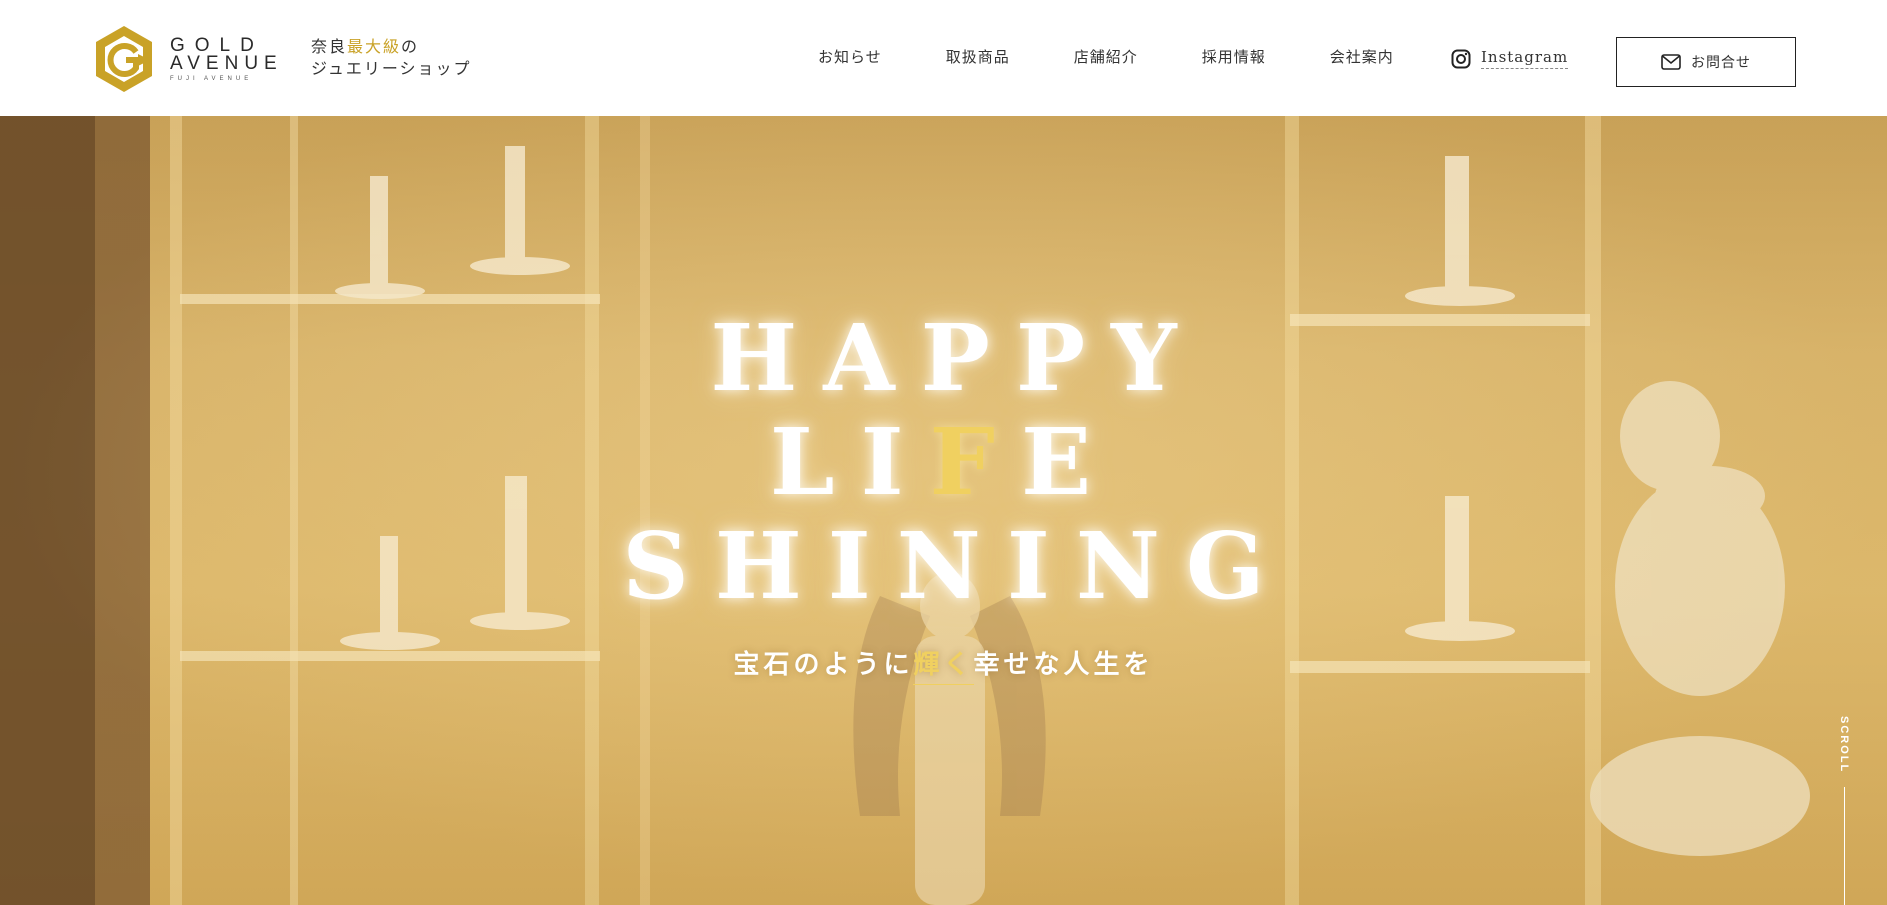 The image size is (1887, 905). What do you see at coordinates (956, 358) in the screenshot?
I see `headline-line1: HAPPY` at bounding box center [956, 358].